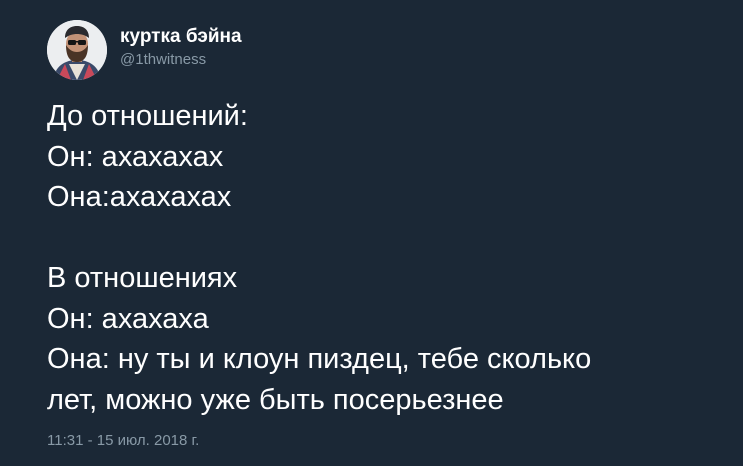 This screenshot has width=743, height=466. What do you see at coordinates (139, 197) in the screenshot?
I see `tweet-line: Она:ахахахах` at bounding box center [139, 197].